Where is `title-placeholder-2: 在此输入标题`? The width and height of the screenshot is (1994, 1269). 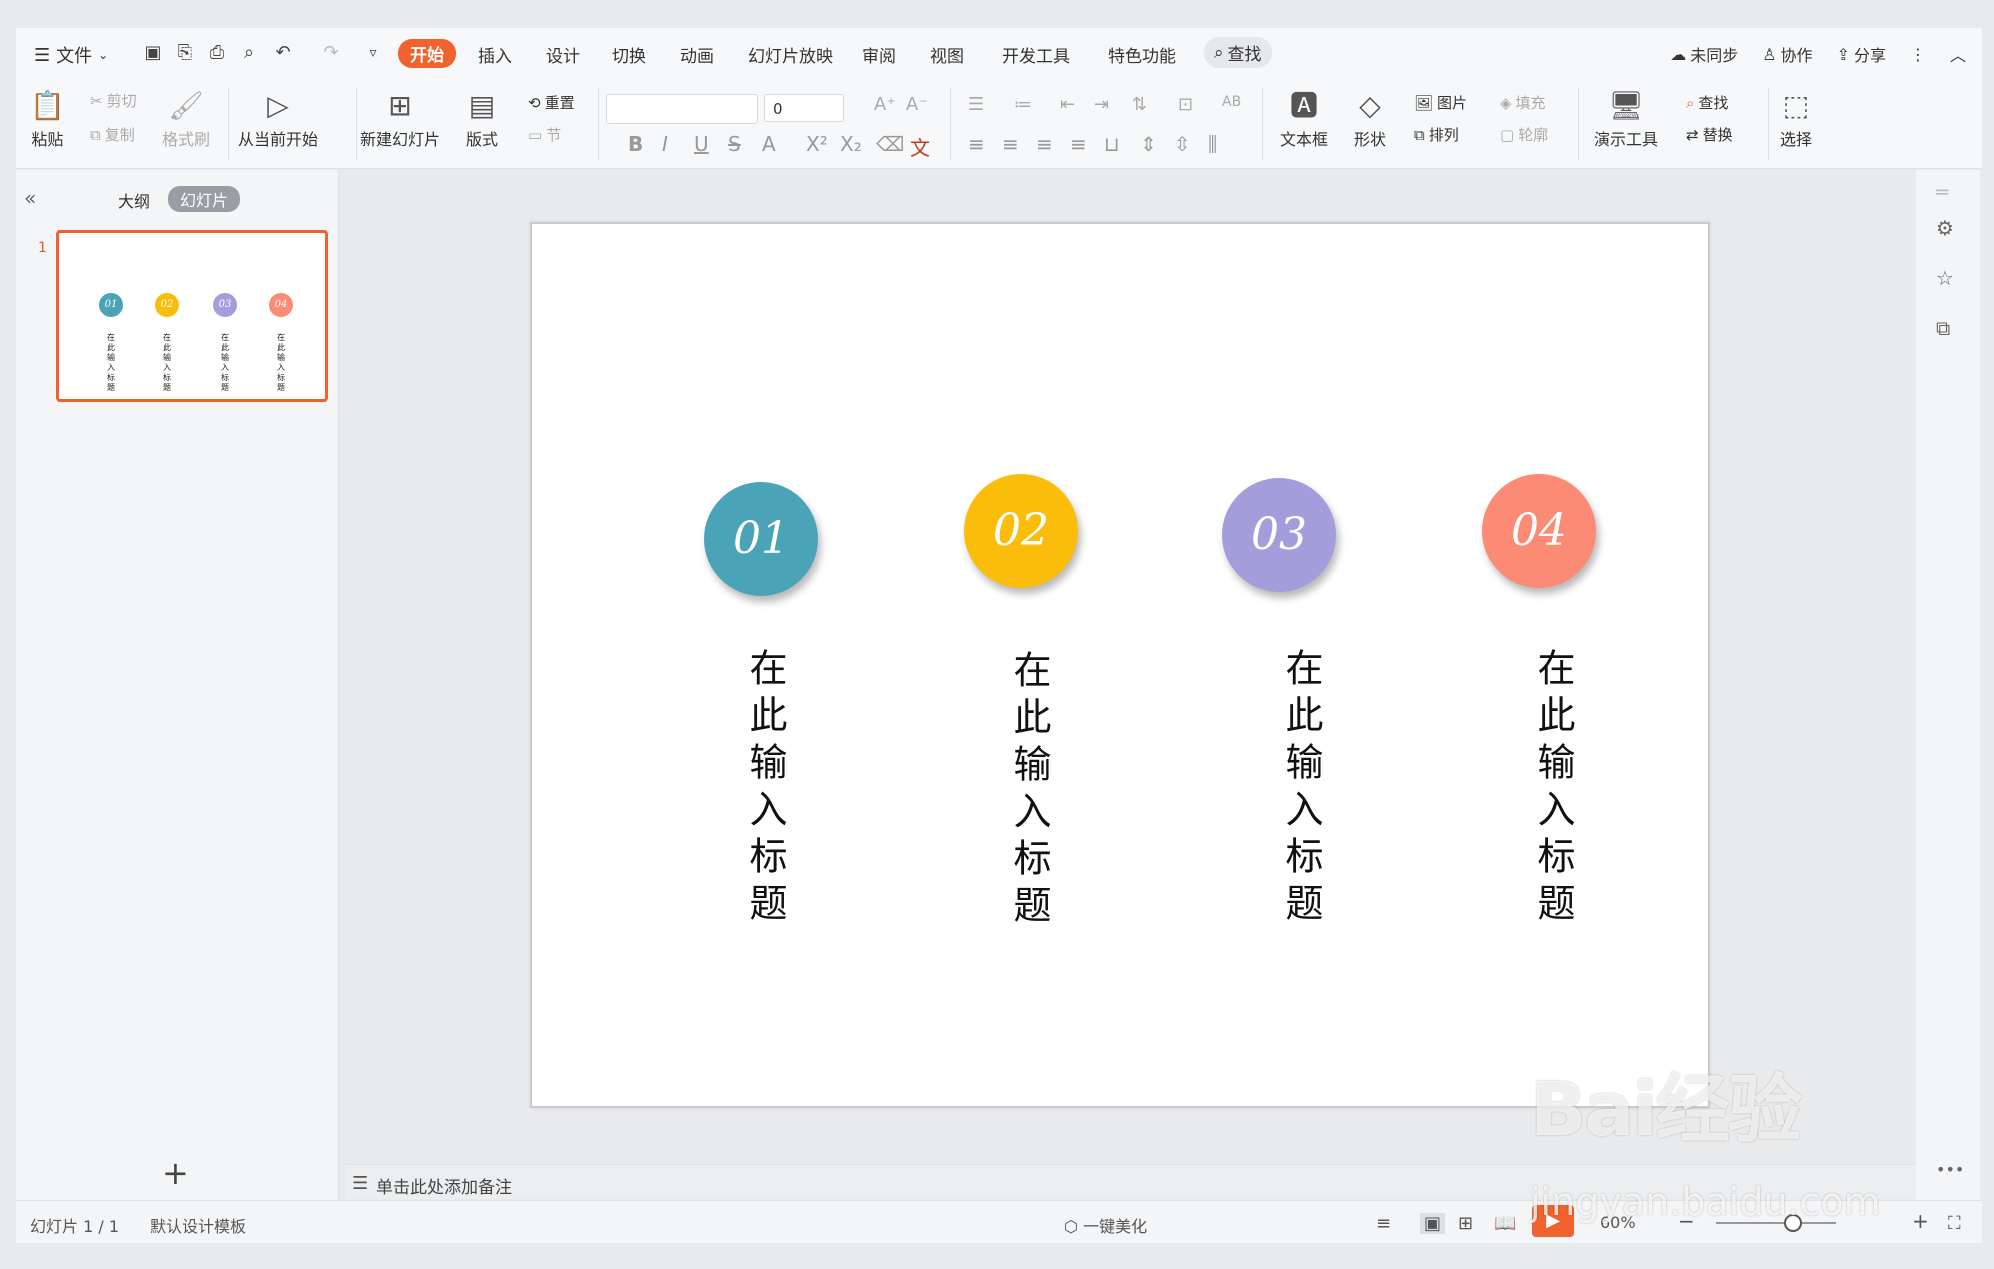
title-placeholder-2: 在此输入标题 is located at coordinates (1025, 791).